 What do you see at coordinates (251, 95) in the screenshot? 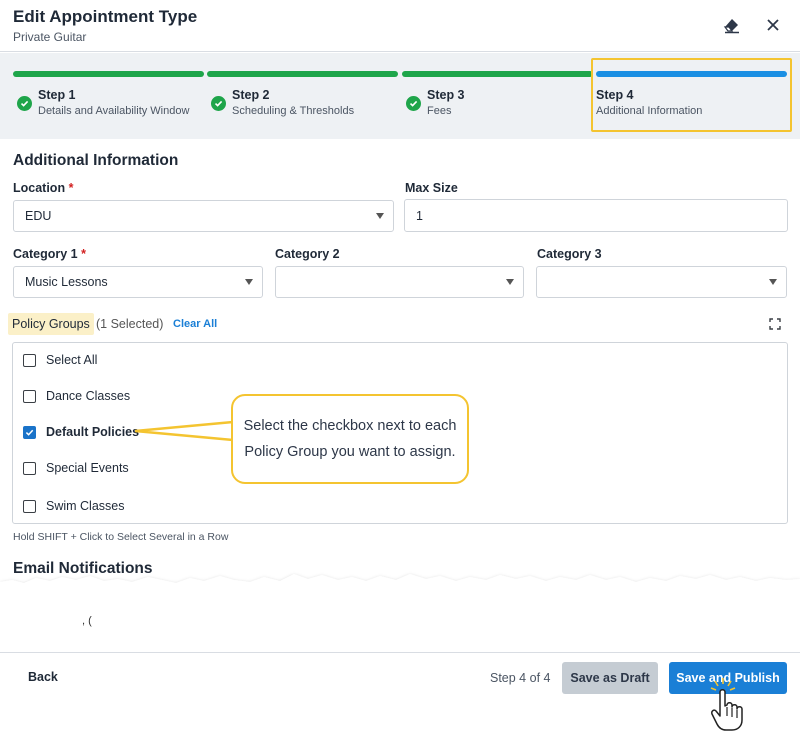
I see `step-title: Step 2` at bounding box center [251, 95].